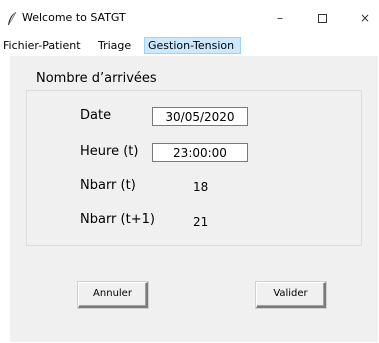 Image resolution: width=379 pixels, height=343 pixels. I want to click on date-label: Date, so click(96, 115).